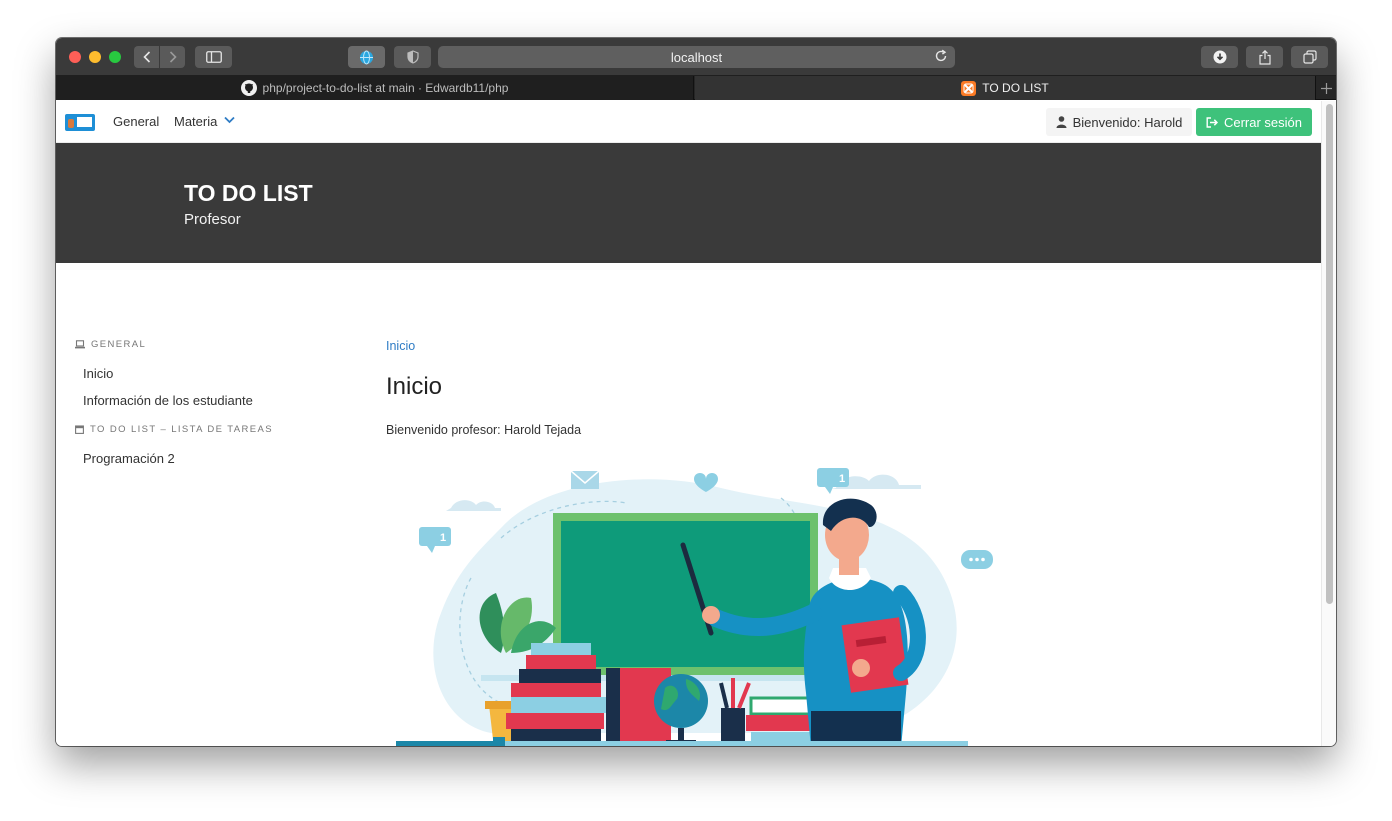 The image size is (1392, 821). Describe the element at coordinates (229, 120) in the screenshot. I see `chevron-down-icon` at that location.